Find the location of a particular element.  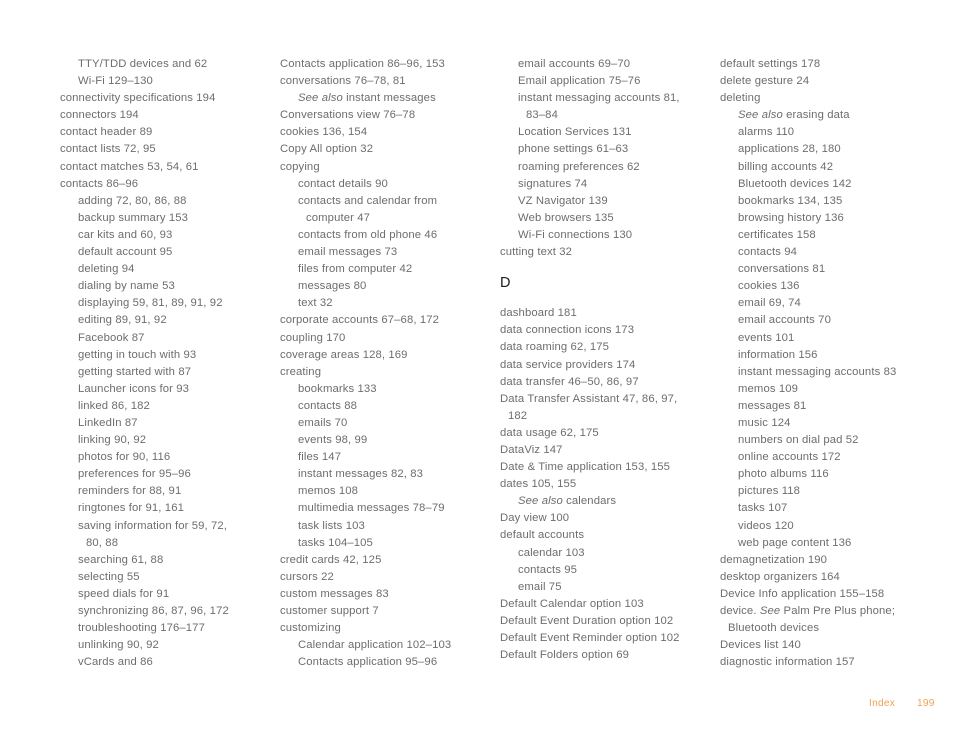

index-entry: data roaming 62, 175 is located at coordinates (555, 347).